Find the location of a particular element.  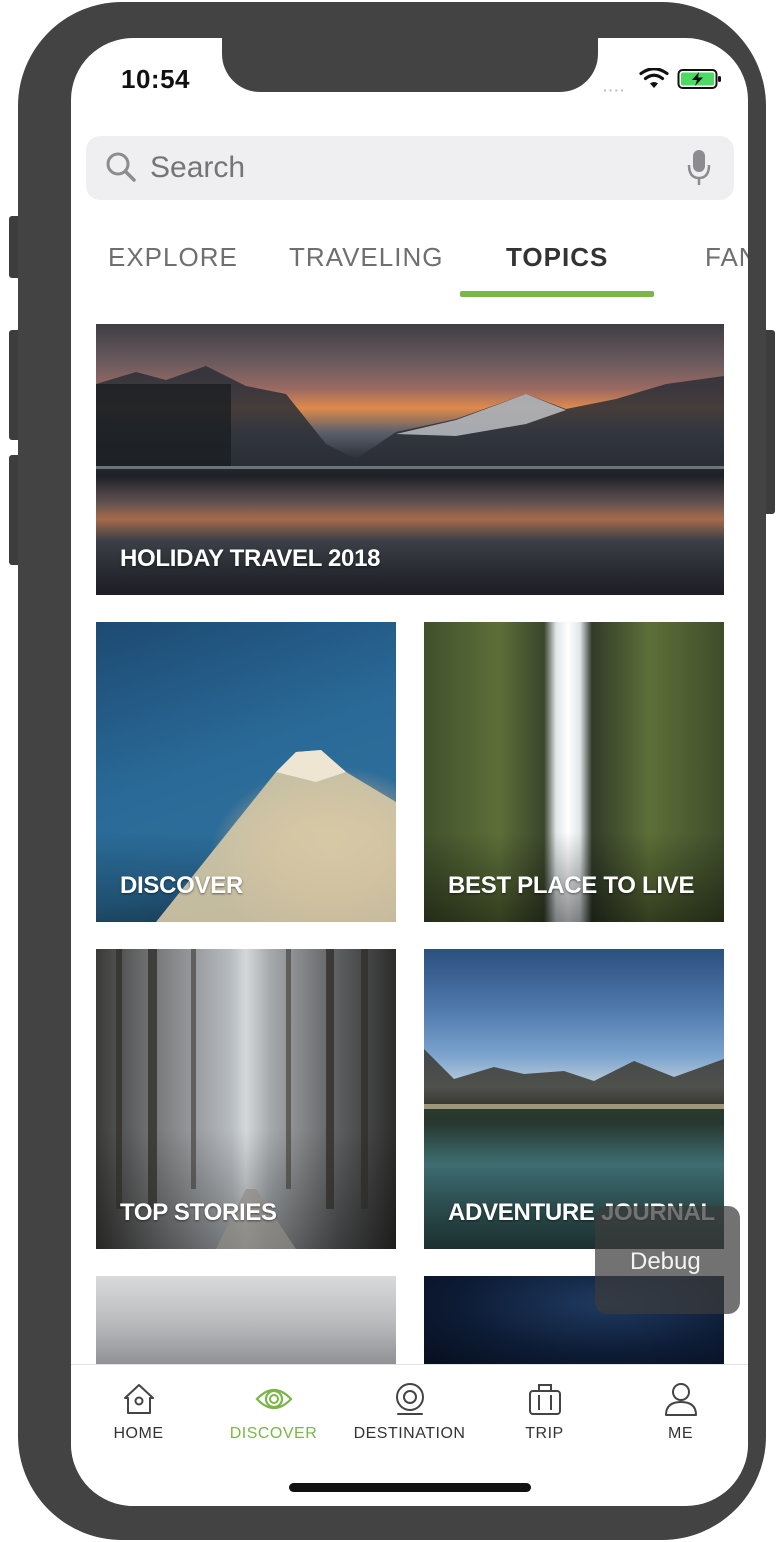

search-input is located at coordinates (410, 168).